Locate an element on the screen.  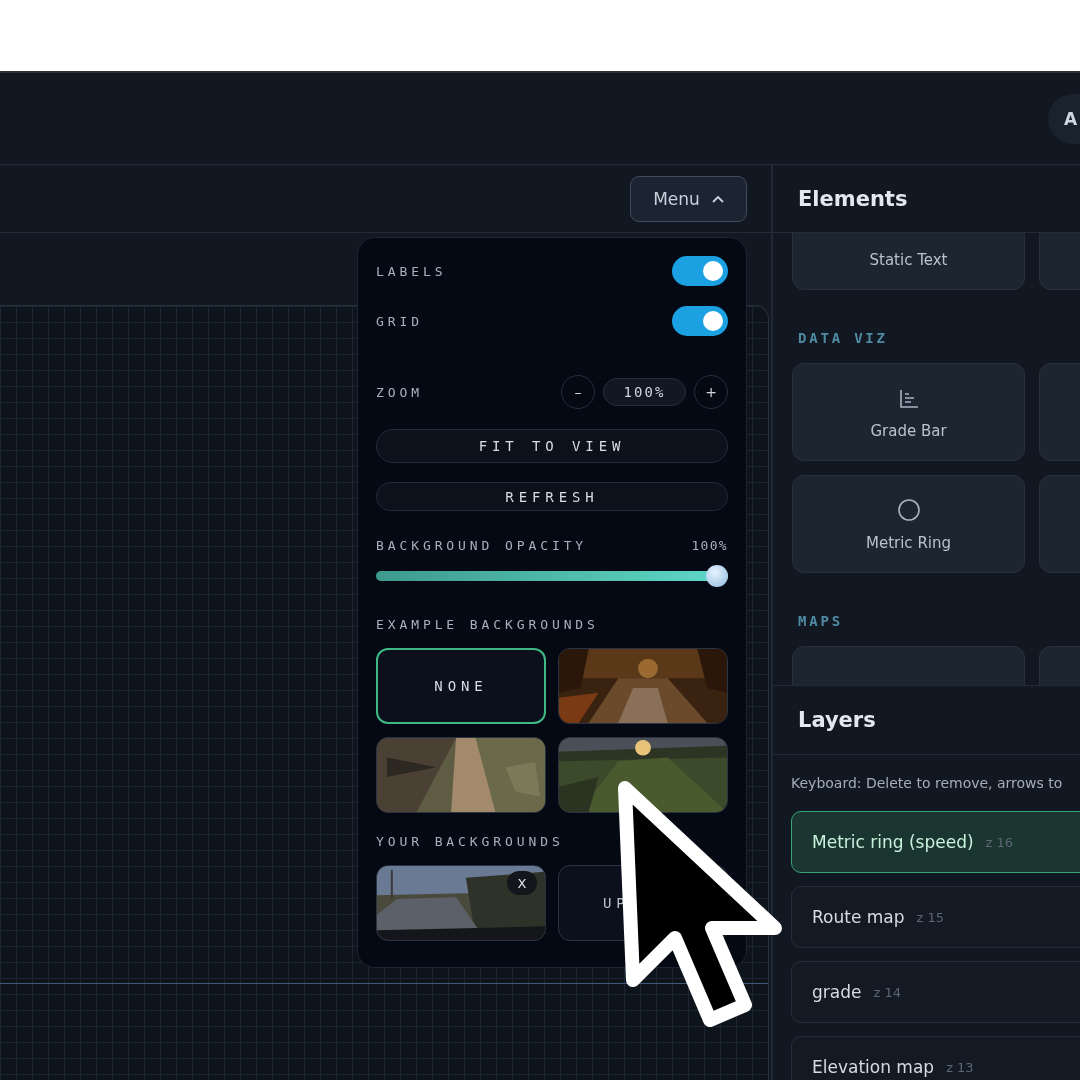
layer-row: Metric ring (speed) z 16 is located at coordinates (935, 842).